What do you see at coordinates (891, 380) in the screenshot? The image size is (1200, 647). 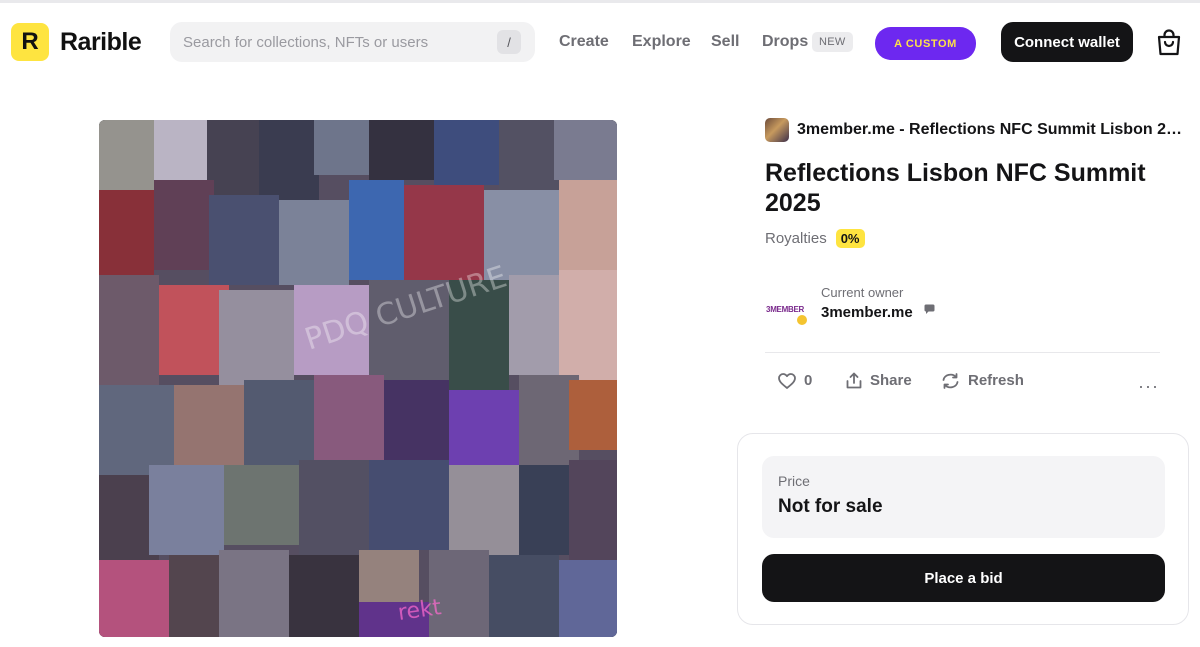 I see `share-label: Share` at bounding box center [891, 380].